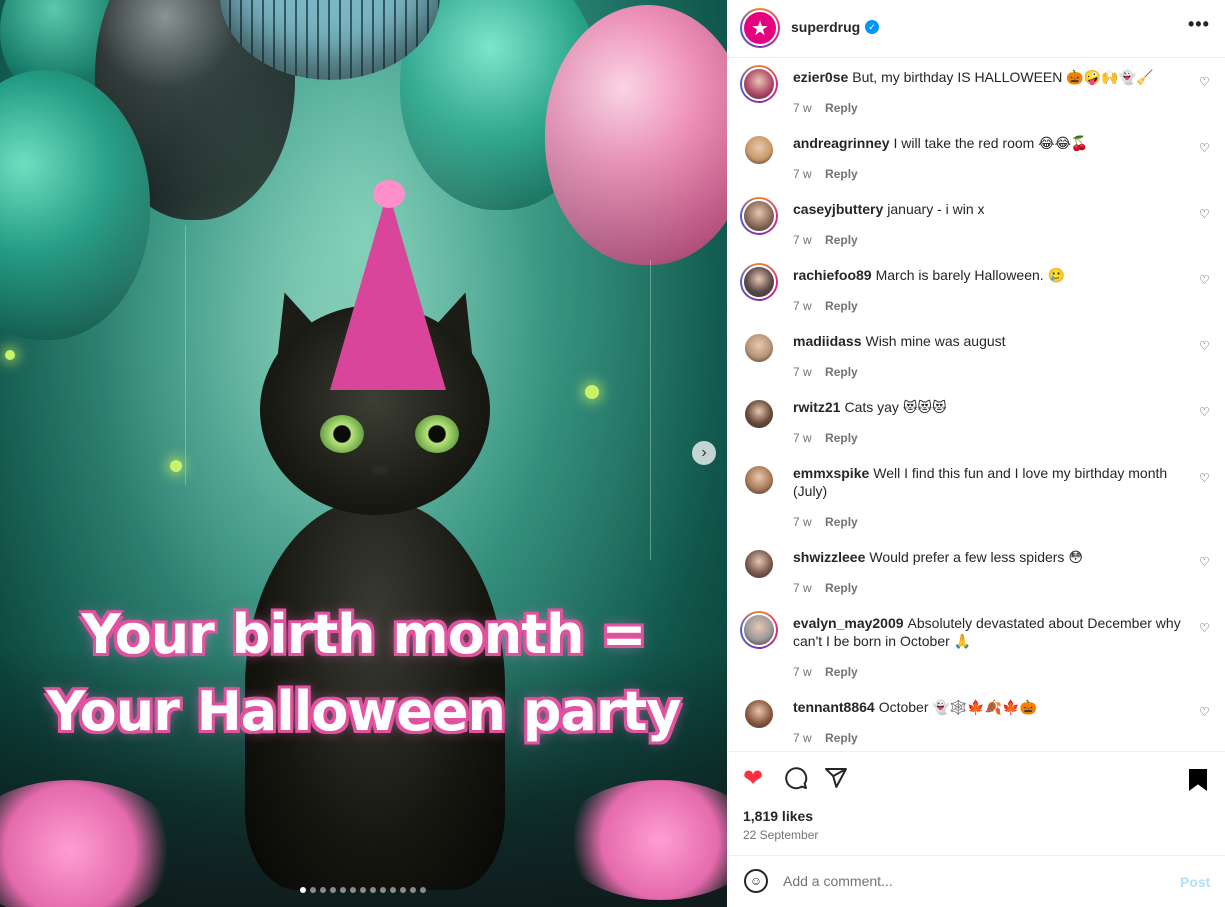 The height and width of the screenshot is (907, 1225). Describe the element at coordinates (756, 881) in the screenshot. I see `emoji-icon: ☺` at that location.